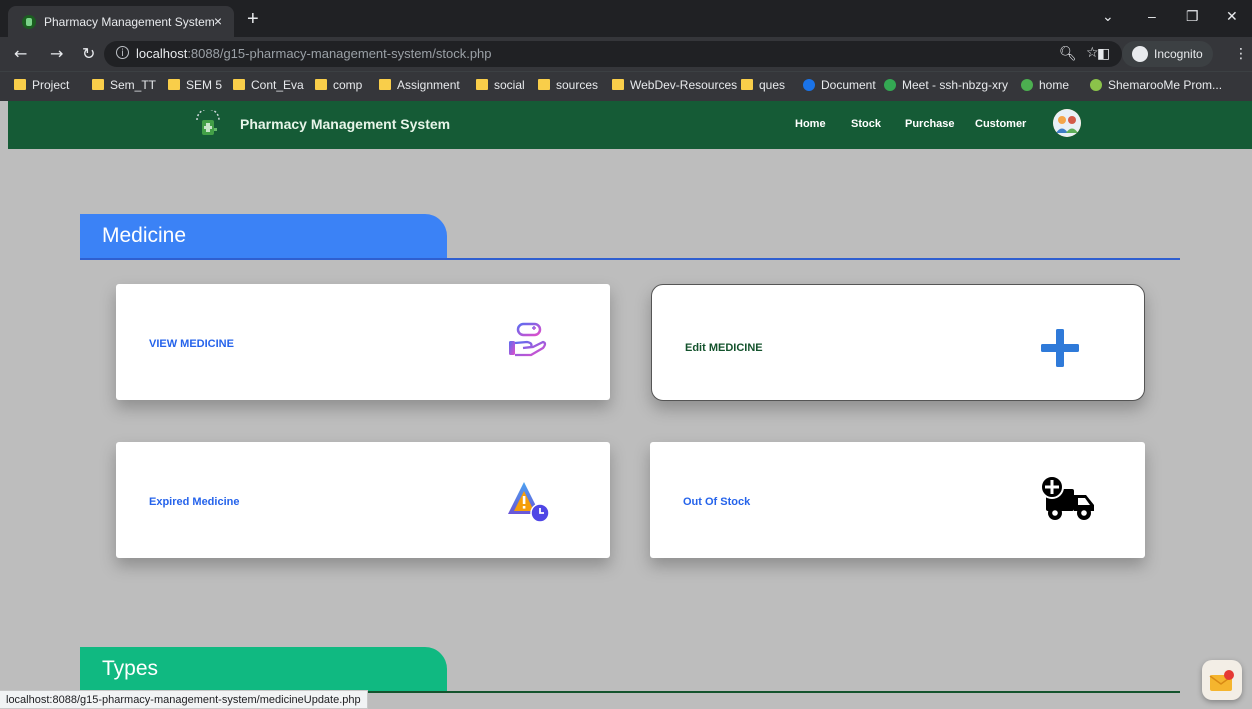 Image resolution: width=1252 pixels, height=709 pixels. Describe the element at coordinates (1140, 53) in the screenshot. I see `incognito-icon` at that location.